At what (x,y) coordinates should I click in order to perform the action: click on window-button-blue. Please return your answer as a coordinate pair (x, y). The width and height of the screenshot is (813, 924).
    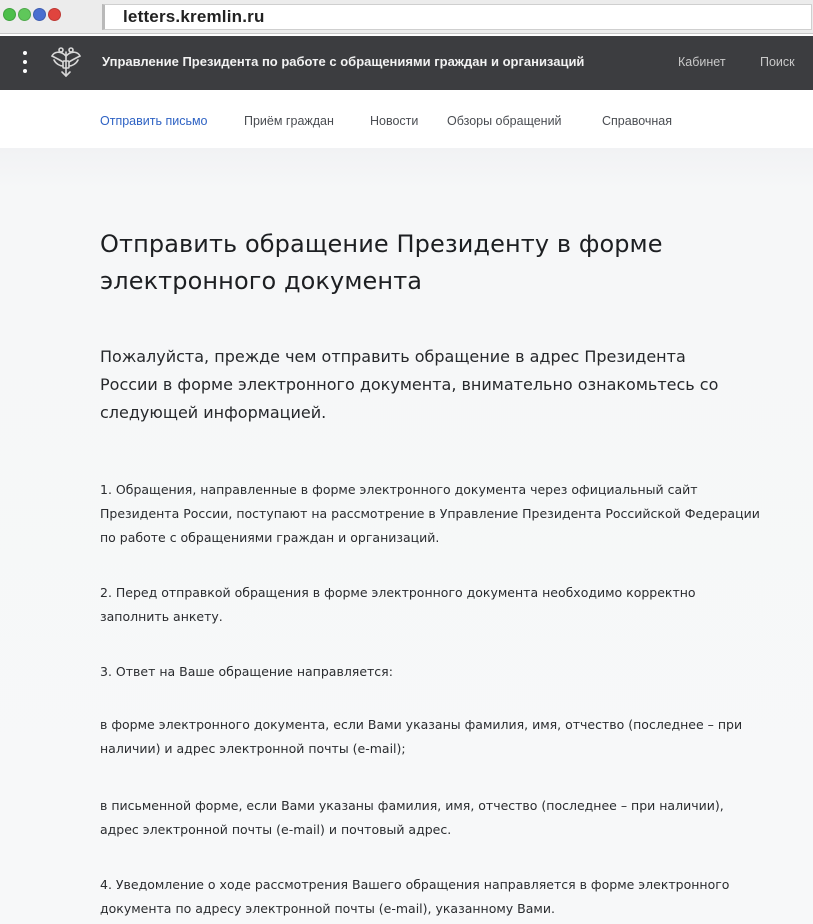
    Looking at the image, I should click on (39, 14).